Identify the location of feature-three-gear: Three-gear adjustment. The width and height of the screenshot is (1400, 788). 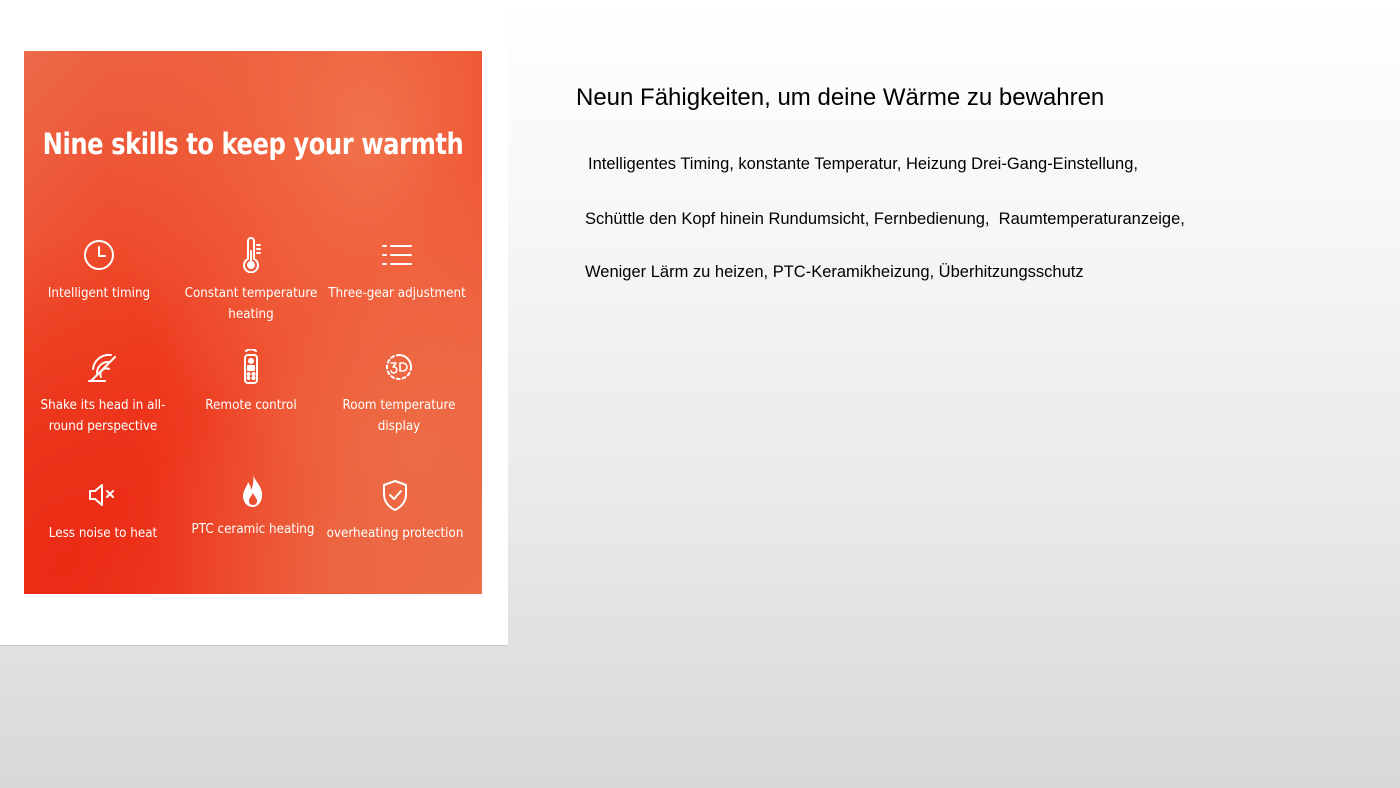
(397, 269).